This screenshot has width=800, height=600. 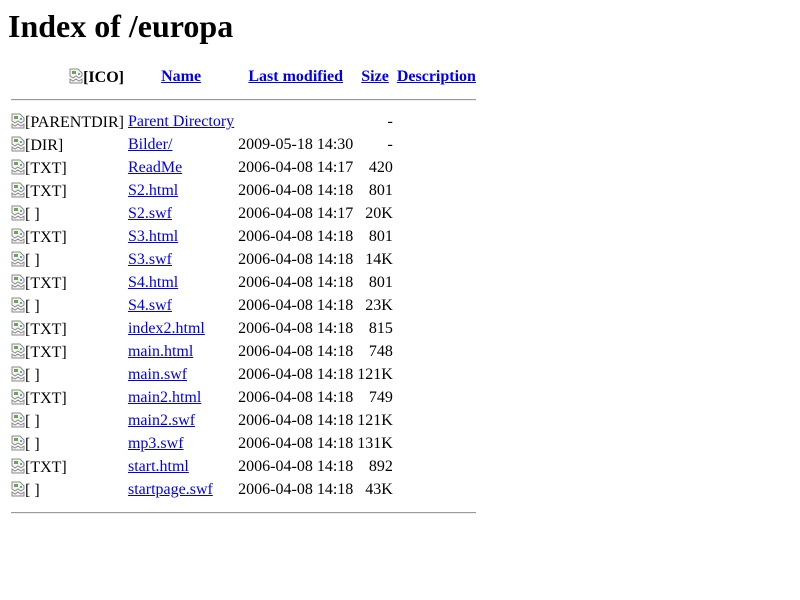 What do you see at coordinates (181, 237) in the screenshot?
I see `row-name-cell: S3.html` at bounding box center [181, 237].